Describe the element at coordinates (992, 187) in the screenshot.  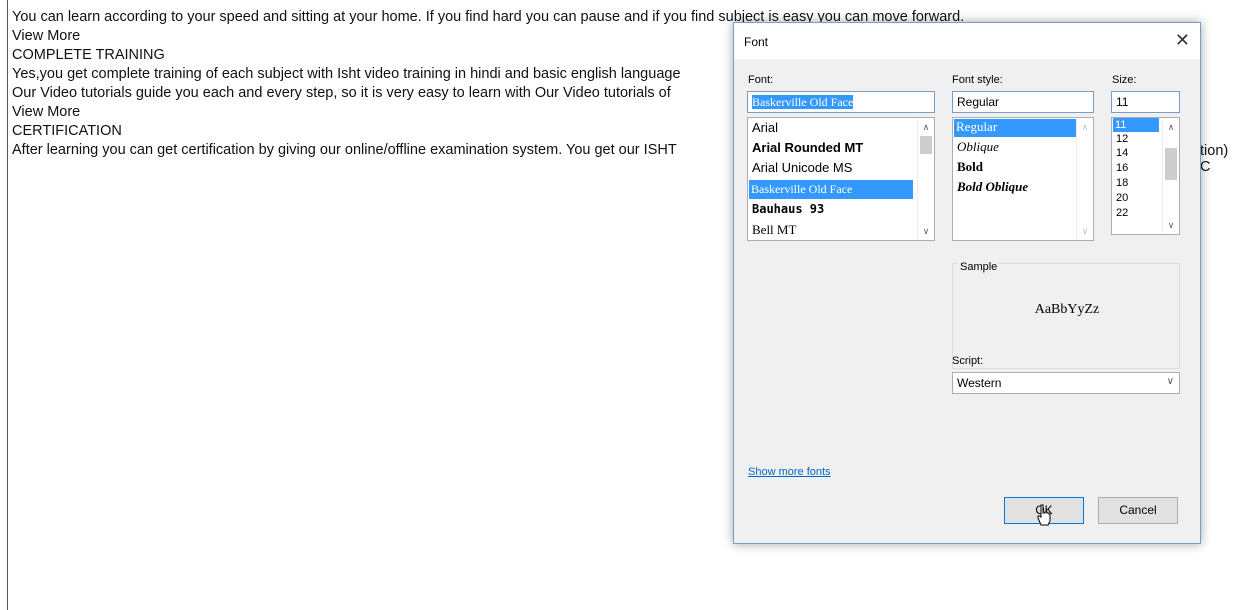
I see `list-item: Bold Oblique` at that location.